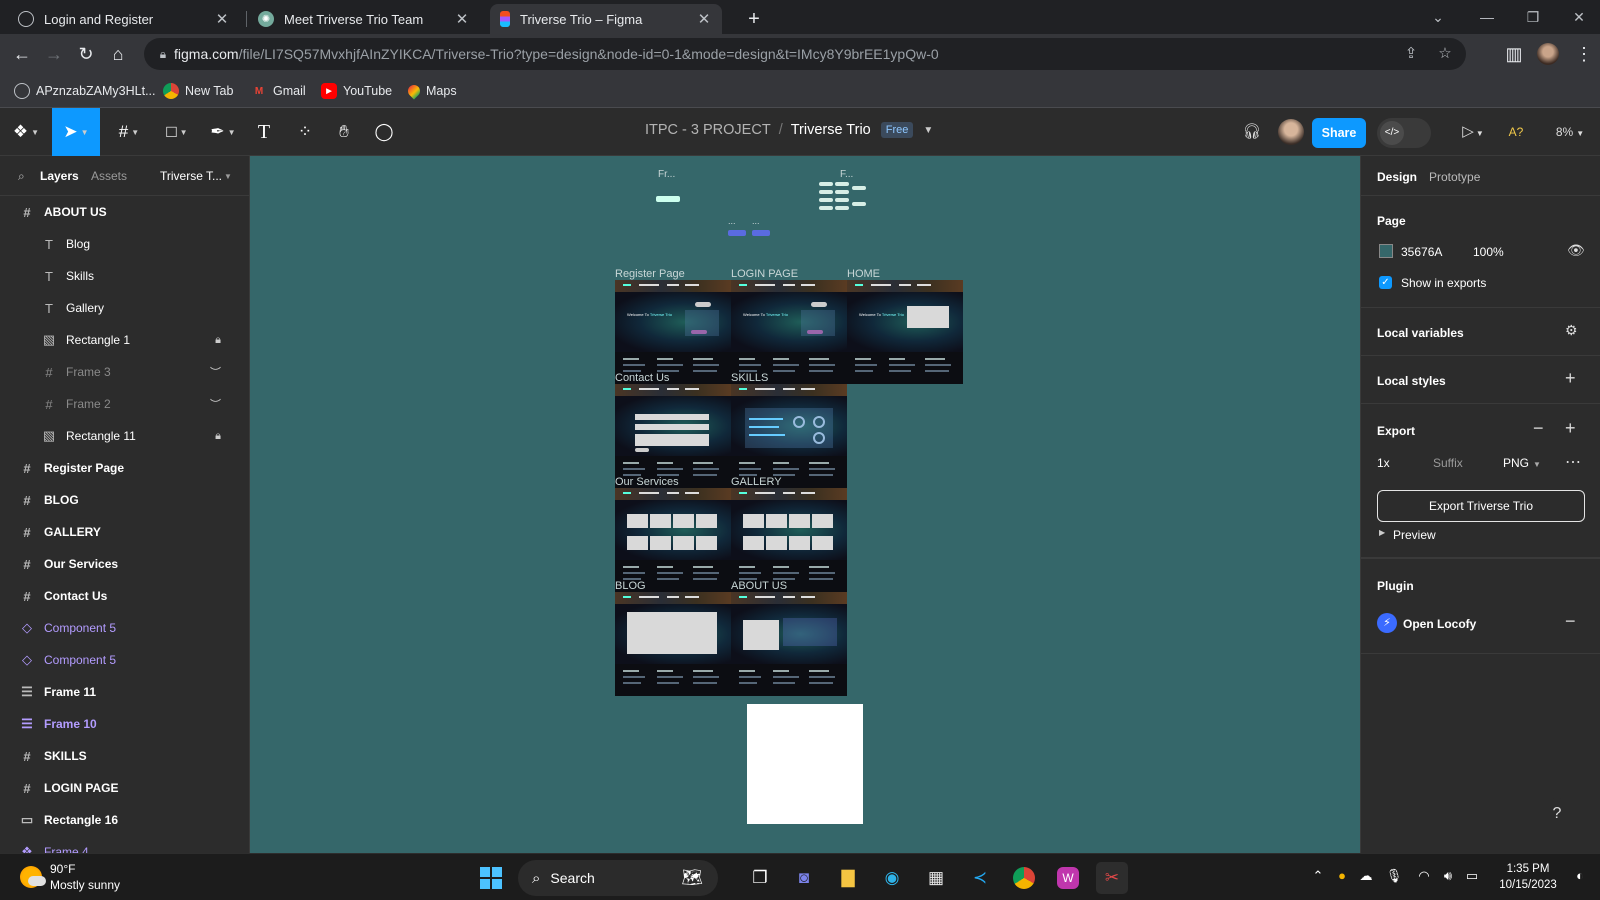  What do you see at coordinates (1576, 250) in the screenshot?
I see `eye-icon: 👁︎` at bounding box center [1576, 250].